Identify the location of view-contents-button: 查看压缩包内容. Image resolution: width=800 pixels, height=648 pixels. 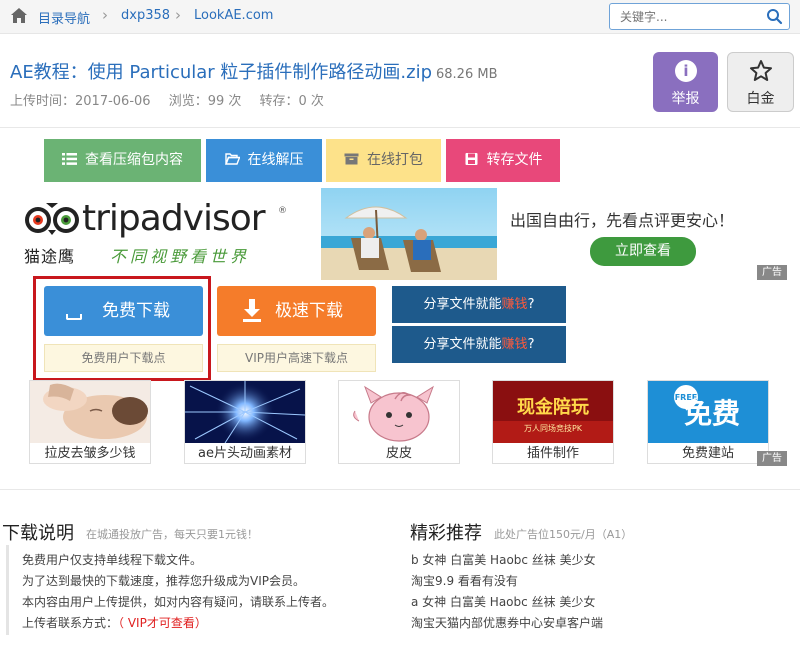
(122, 160).